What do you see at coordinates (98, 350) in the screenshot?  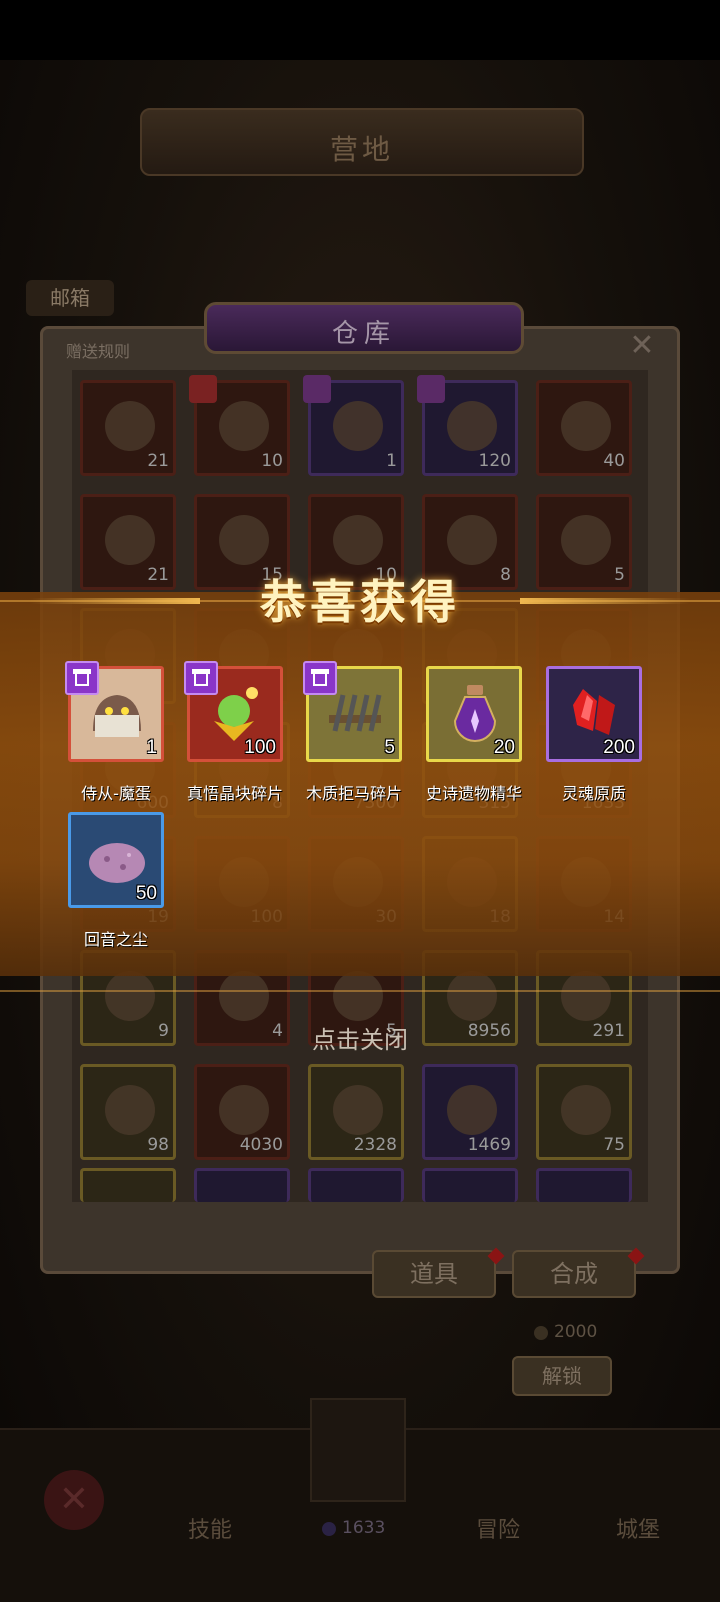 I see `gift-rules-link: 赠送规则` at bounding box center [98, 350].